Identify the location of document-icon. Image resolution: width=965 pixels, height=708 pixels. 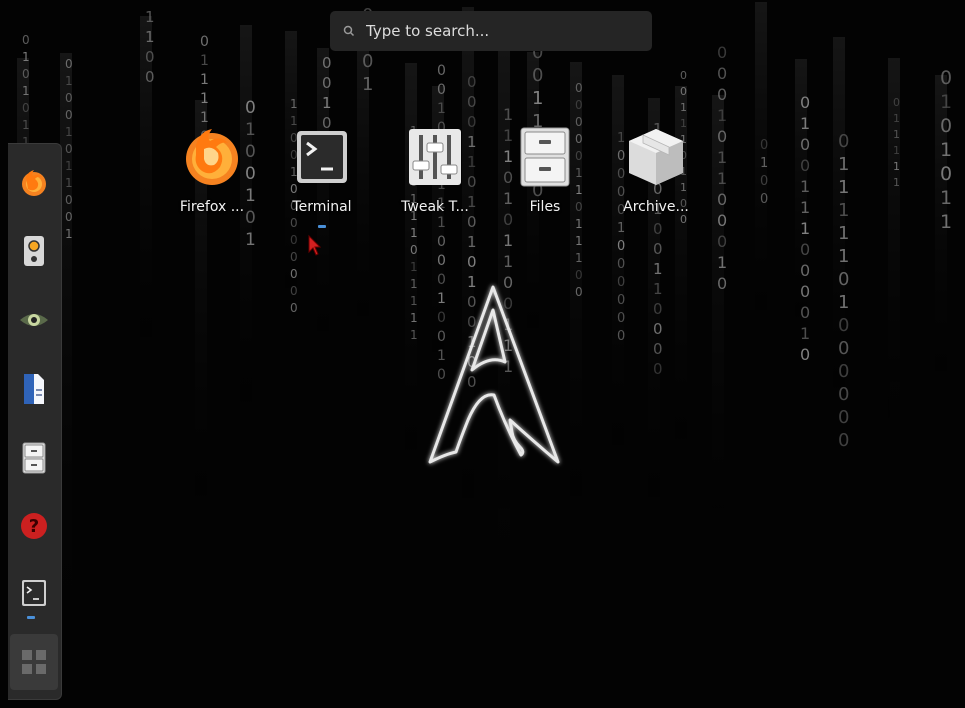
(34, 389).